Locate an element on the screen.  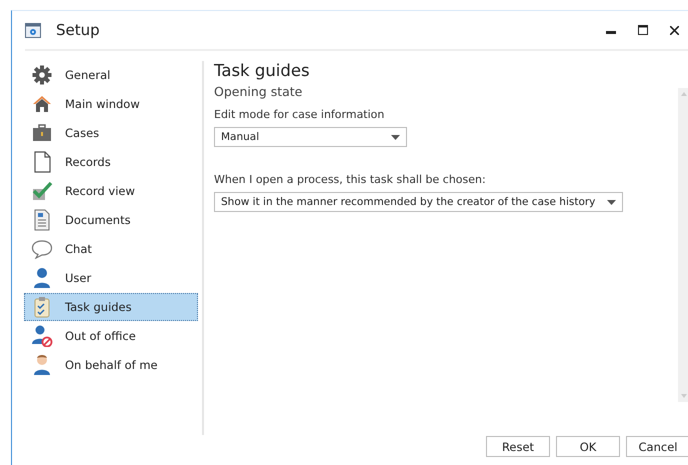
sidebar-item: Out of office is located at coordinates (111, 336).